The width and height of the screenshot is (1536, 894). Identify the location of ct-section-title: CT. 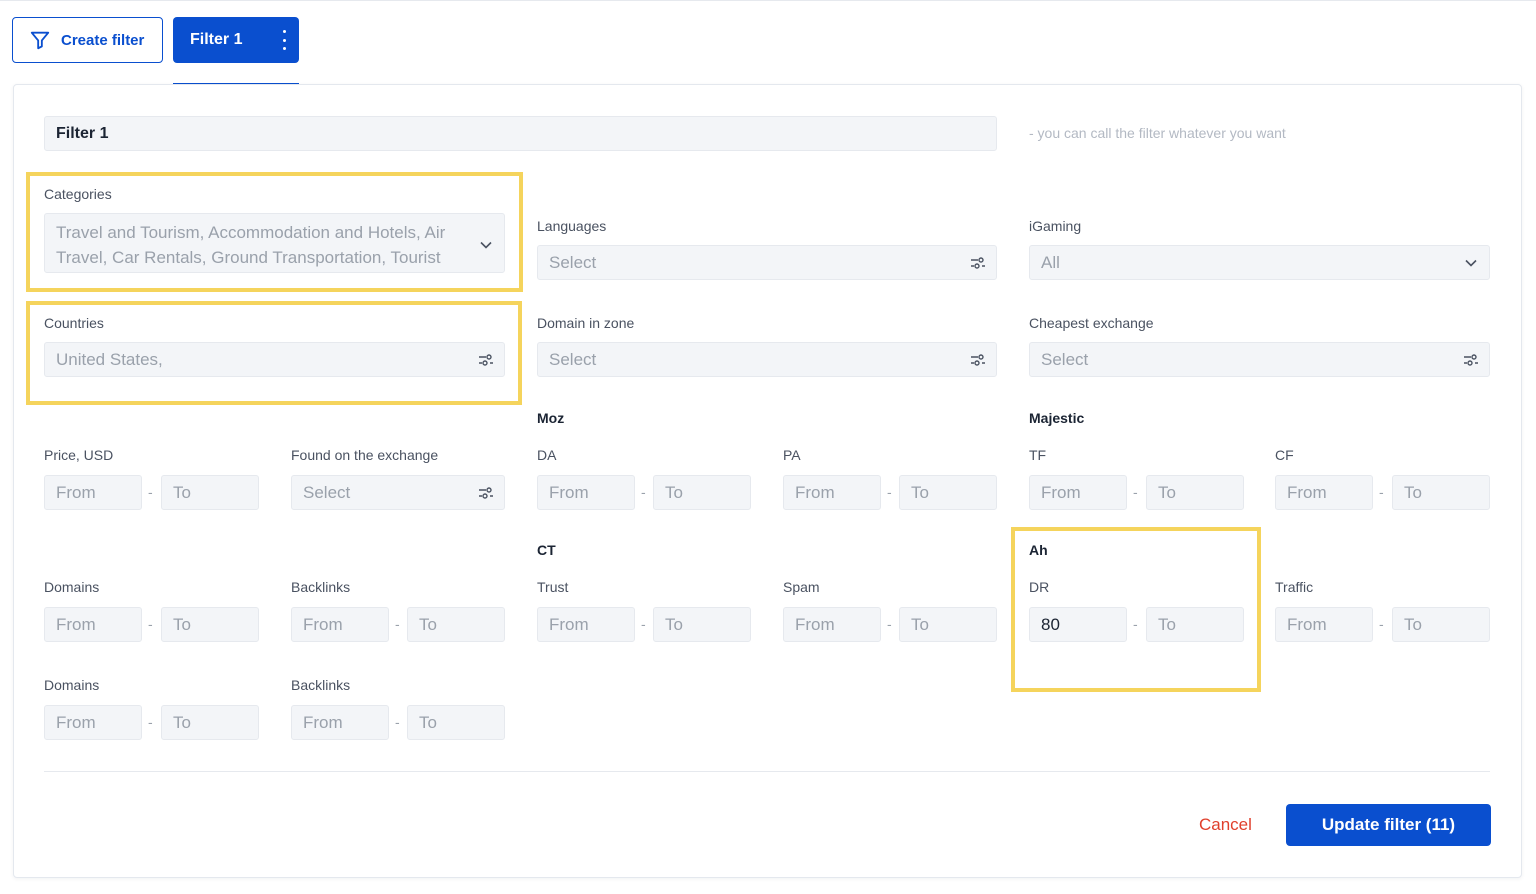
(546, 550).